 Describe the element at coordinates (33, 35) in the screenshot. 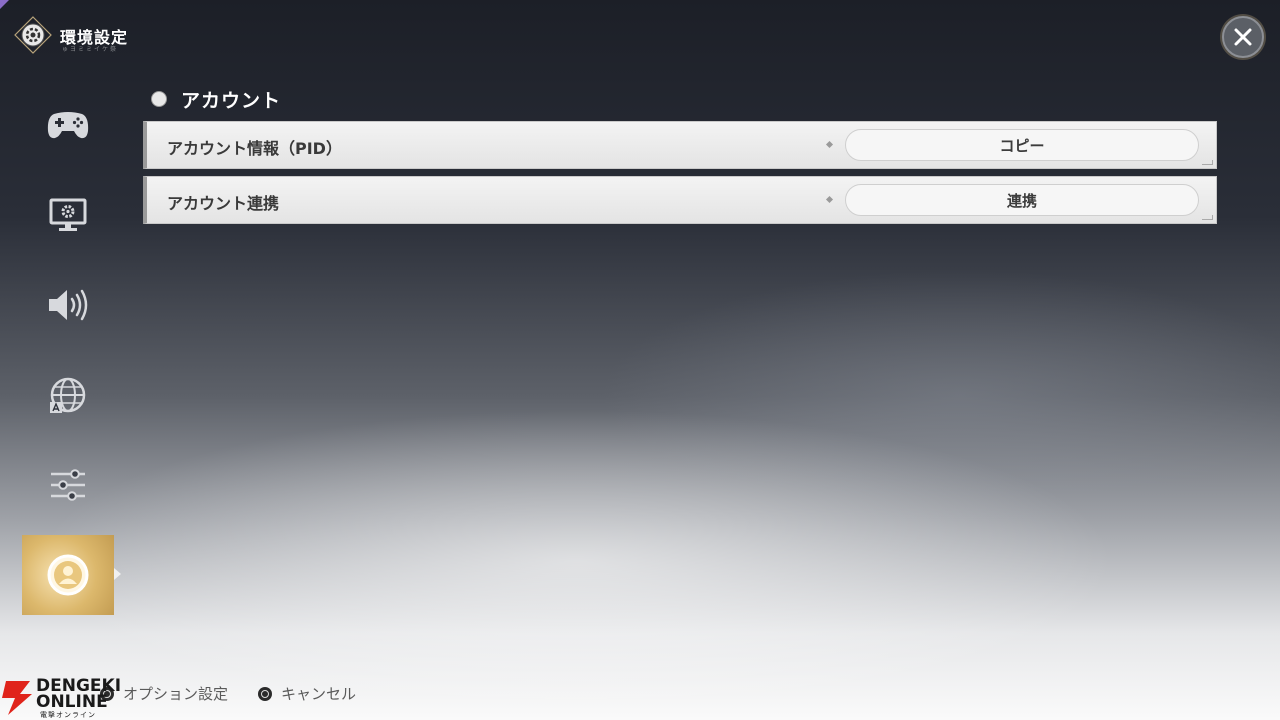

I see `settings-emblem-icon` at that location.